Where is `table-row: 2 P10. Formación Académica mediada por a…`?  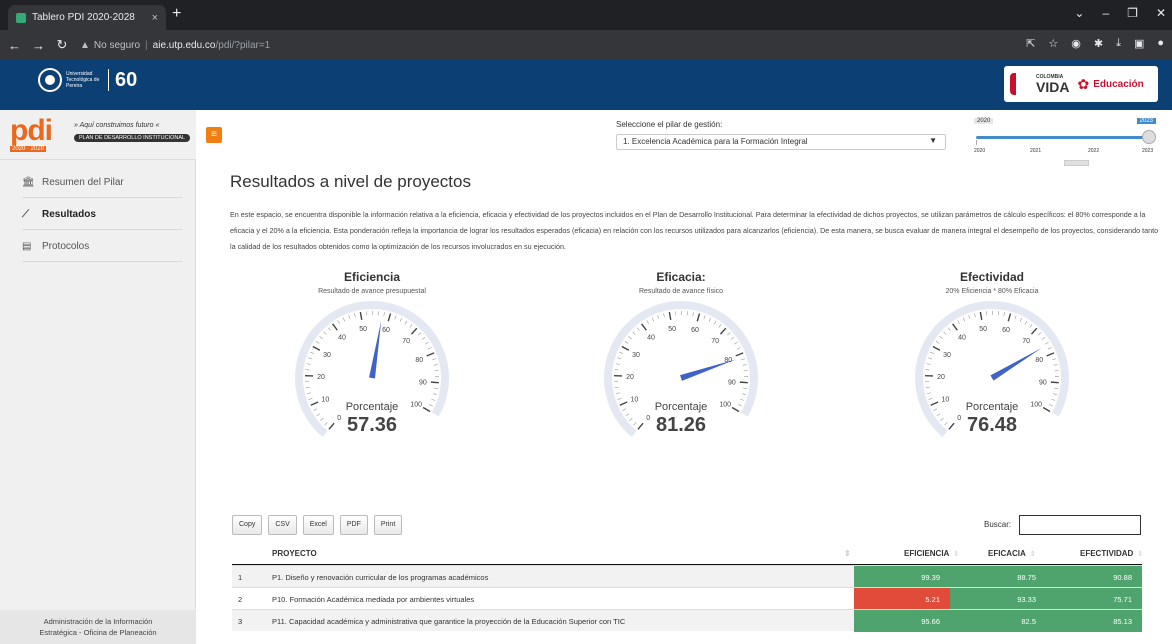
table-row: 2 P10. Formación Académica mediada por a… is located at coordinates (687, 598).